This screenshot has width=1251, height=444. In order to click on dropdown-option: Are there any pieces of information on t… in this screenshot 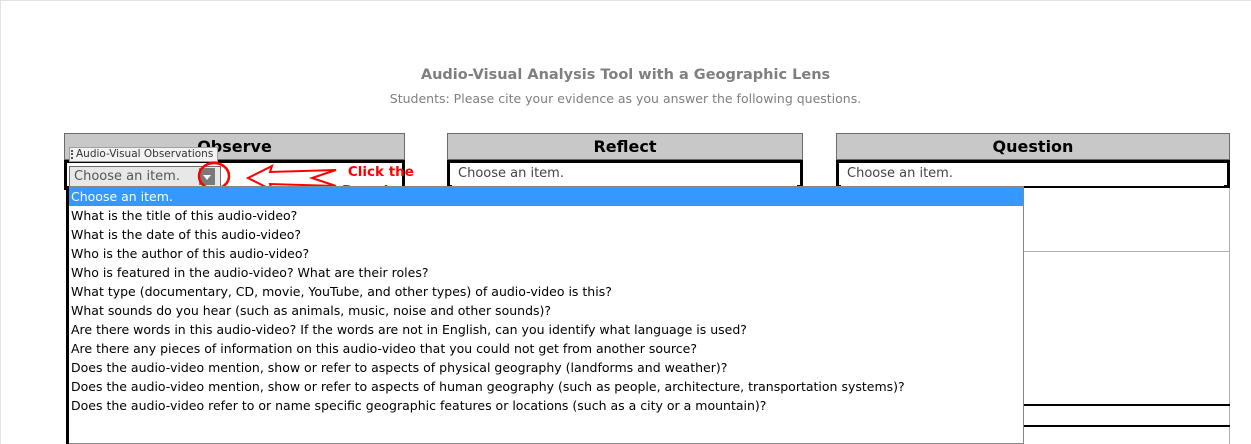, I will do `click(545, 348)`.